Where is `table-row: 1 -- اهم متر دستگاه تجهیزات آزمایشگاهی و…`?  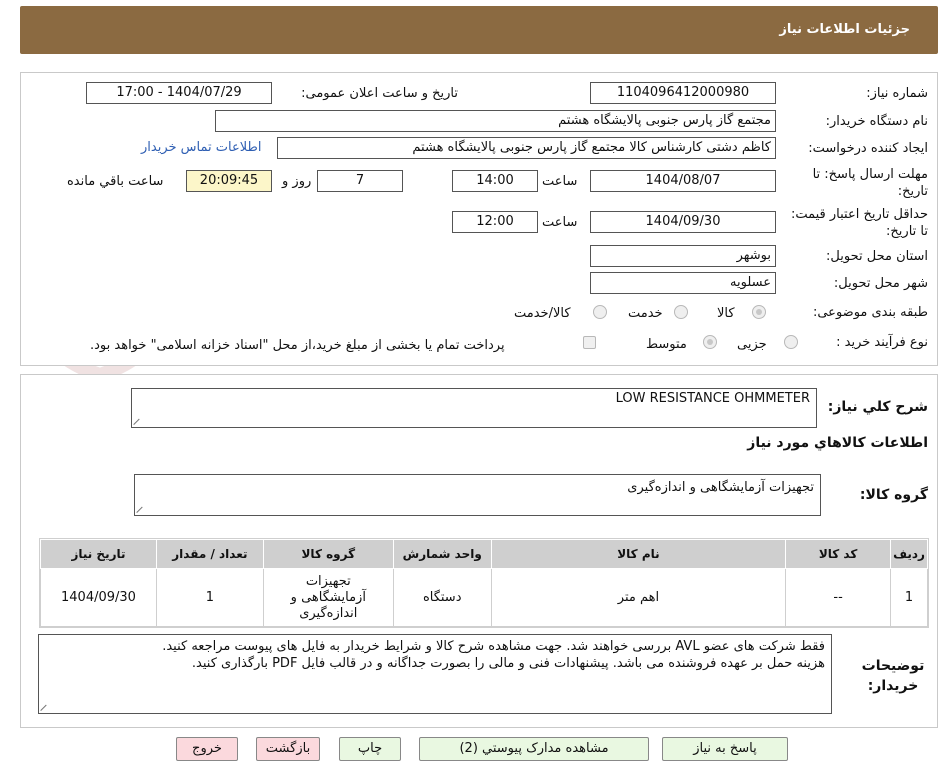 table-row: 1 -- اهم متر دستگاه تجهیزات آزمایشگاهی و… is located at coordinates (484, 597).